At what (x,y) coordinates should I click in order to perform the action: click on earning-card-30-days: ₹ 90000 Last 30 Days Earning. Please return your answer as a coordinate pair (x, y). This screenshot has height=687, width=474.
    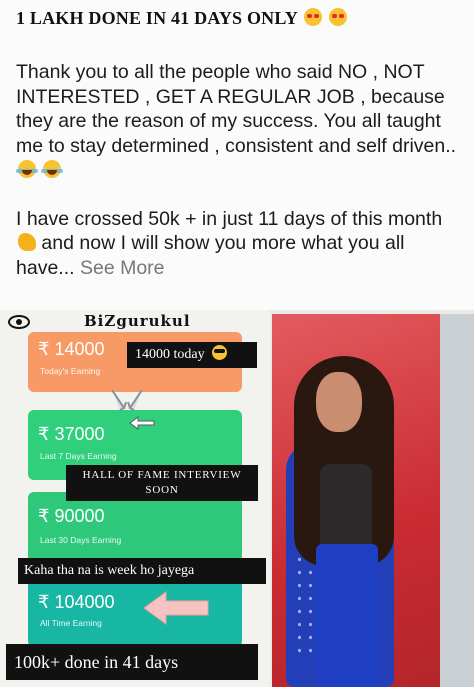
    Looking at the image, I should click on (135, 527).